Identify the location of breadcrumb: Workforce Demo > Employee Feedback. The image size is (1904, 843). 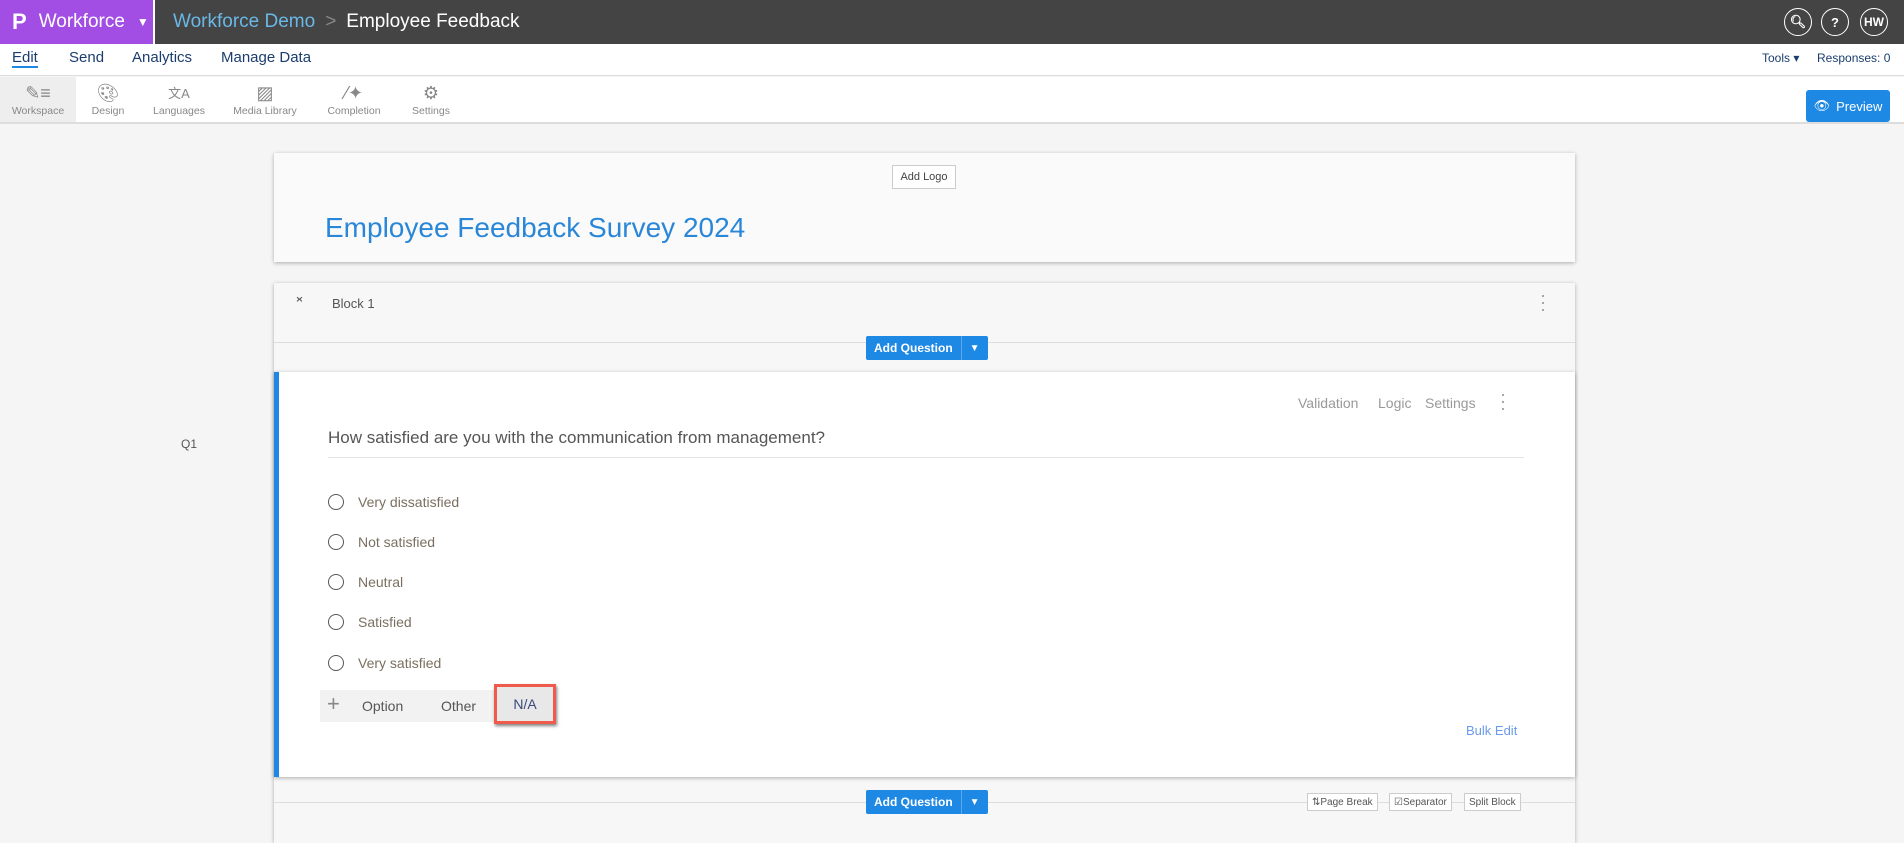
(346, 22).